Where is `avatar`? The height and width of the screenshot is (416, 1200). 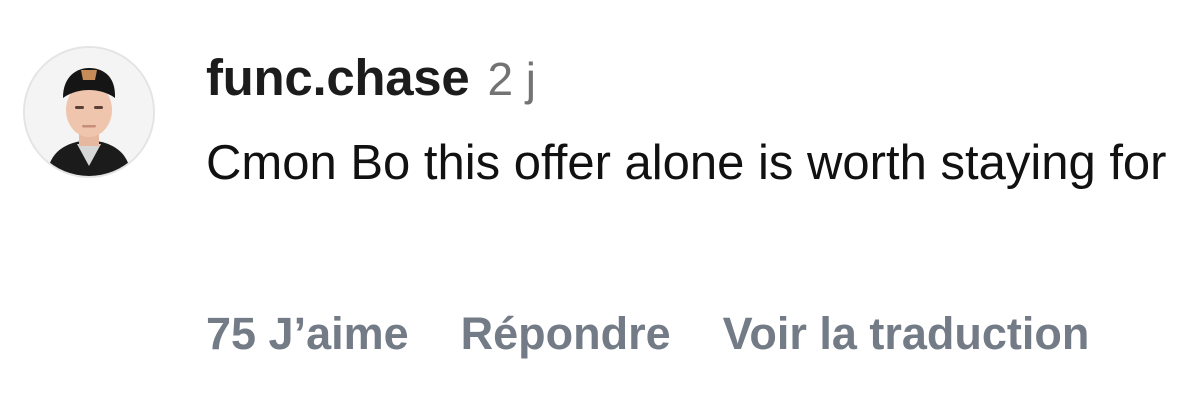 avatar is located at coordinates (89, 112).